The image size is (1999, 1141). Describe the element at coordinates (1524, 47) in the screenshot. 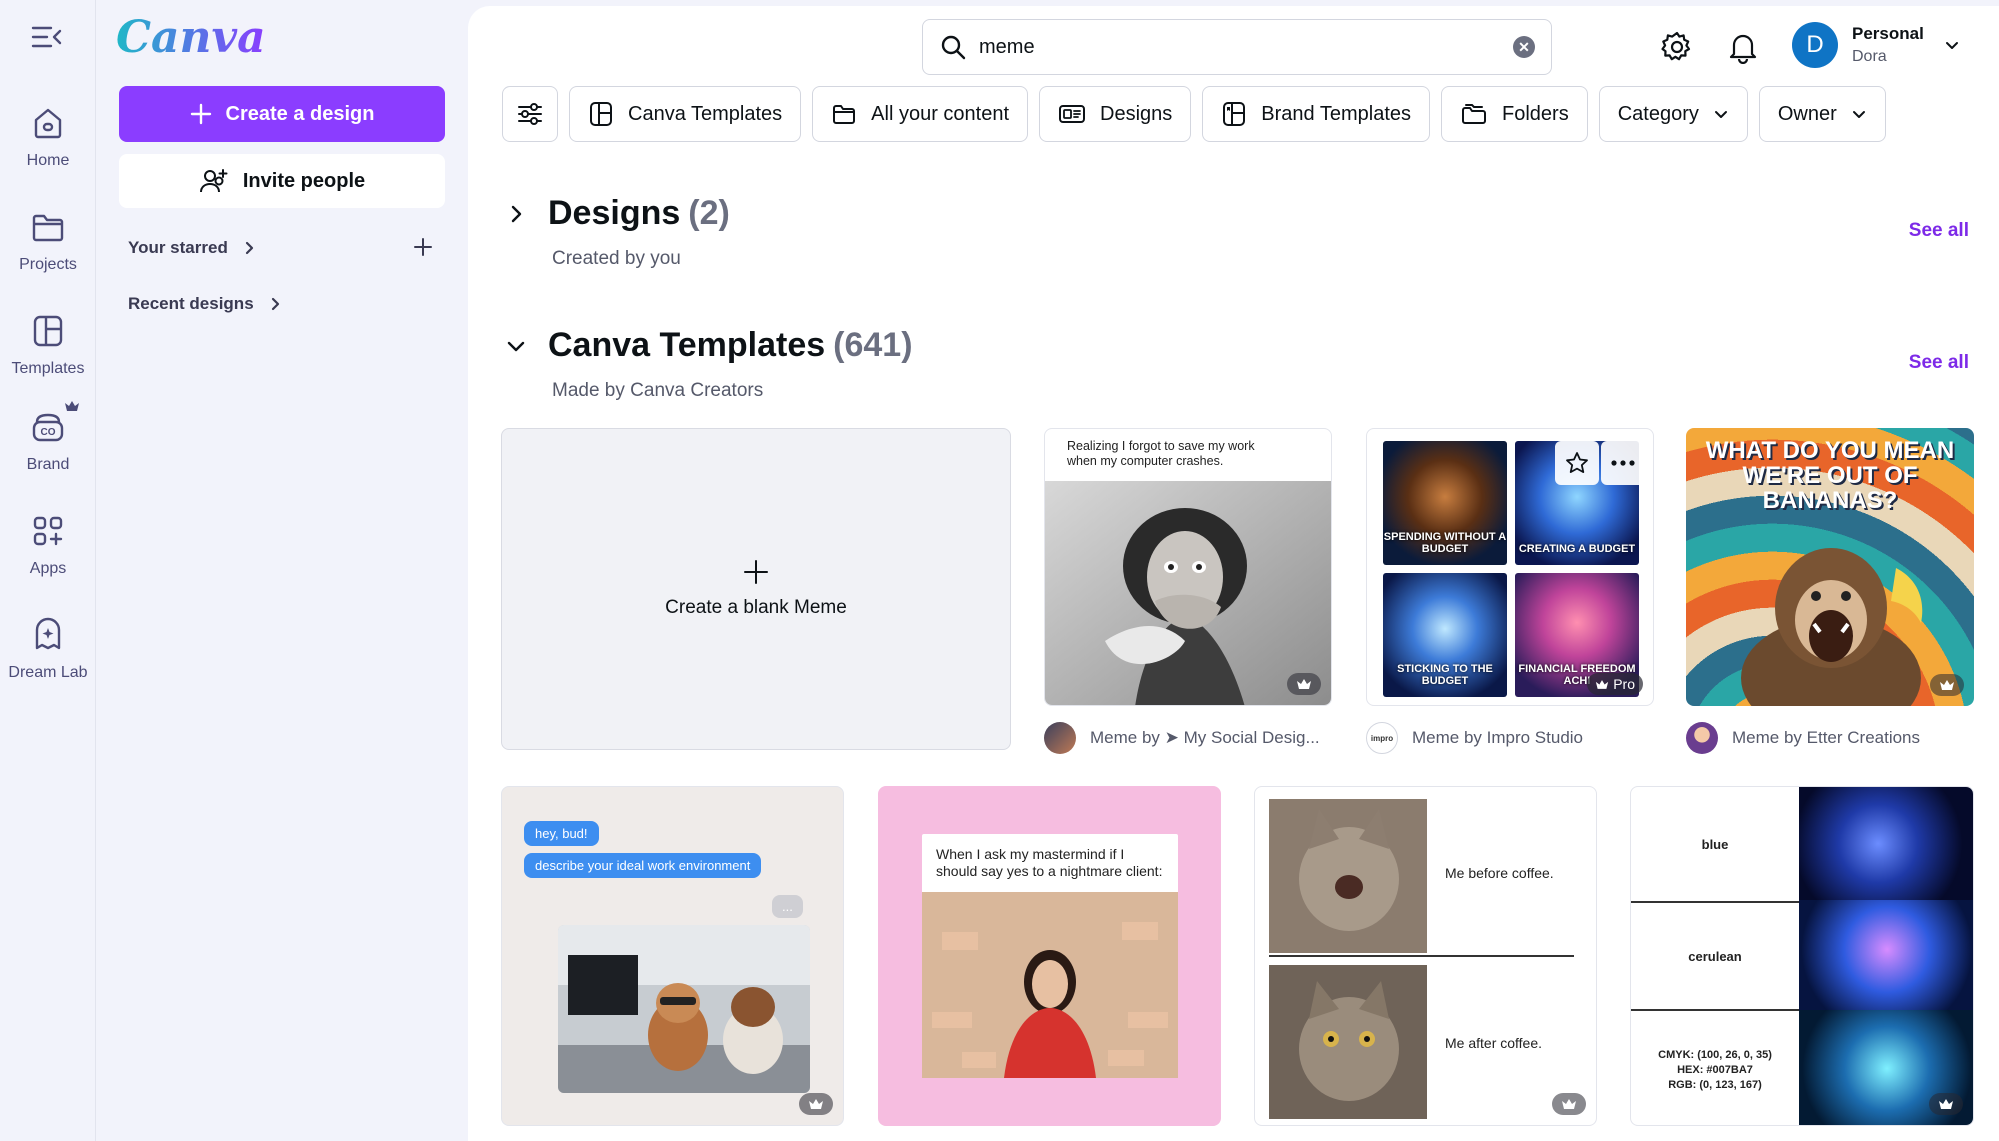

I see `clear-search-icon: ✕` at that location.